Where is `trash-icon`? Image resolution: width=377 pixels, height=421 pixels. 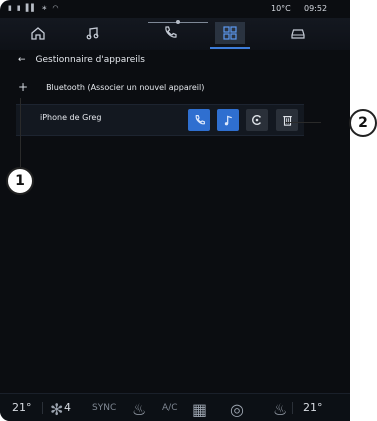
trash-icon is located at coordinates (287, 121).